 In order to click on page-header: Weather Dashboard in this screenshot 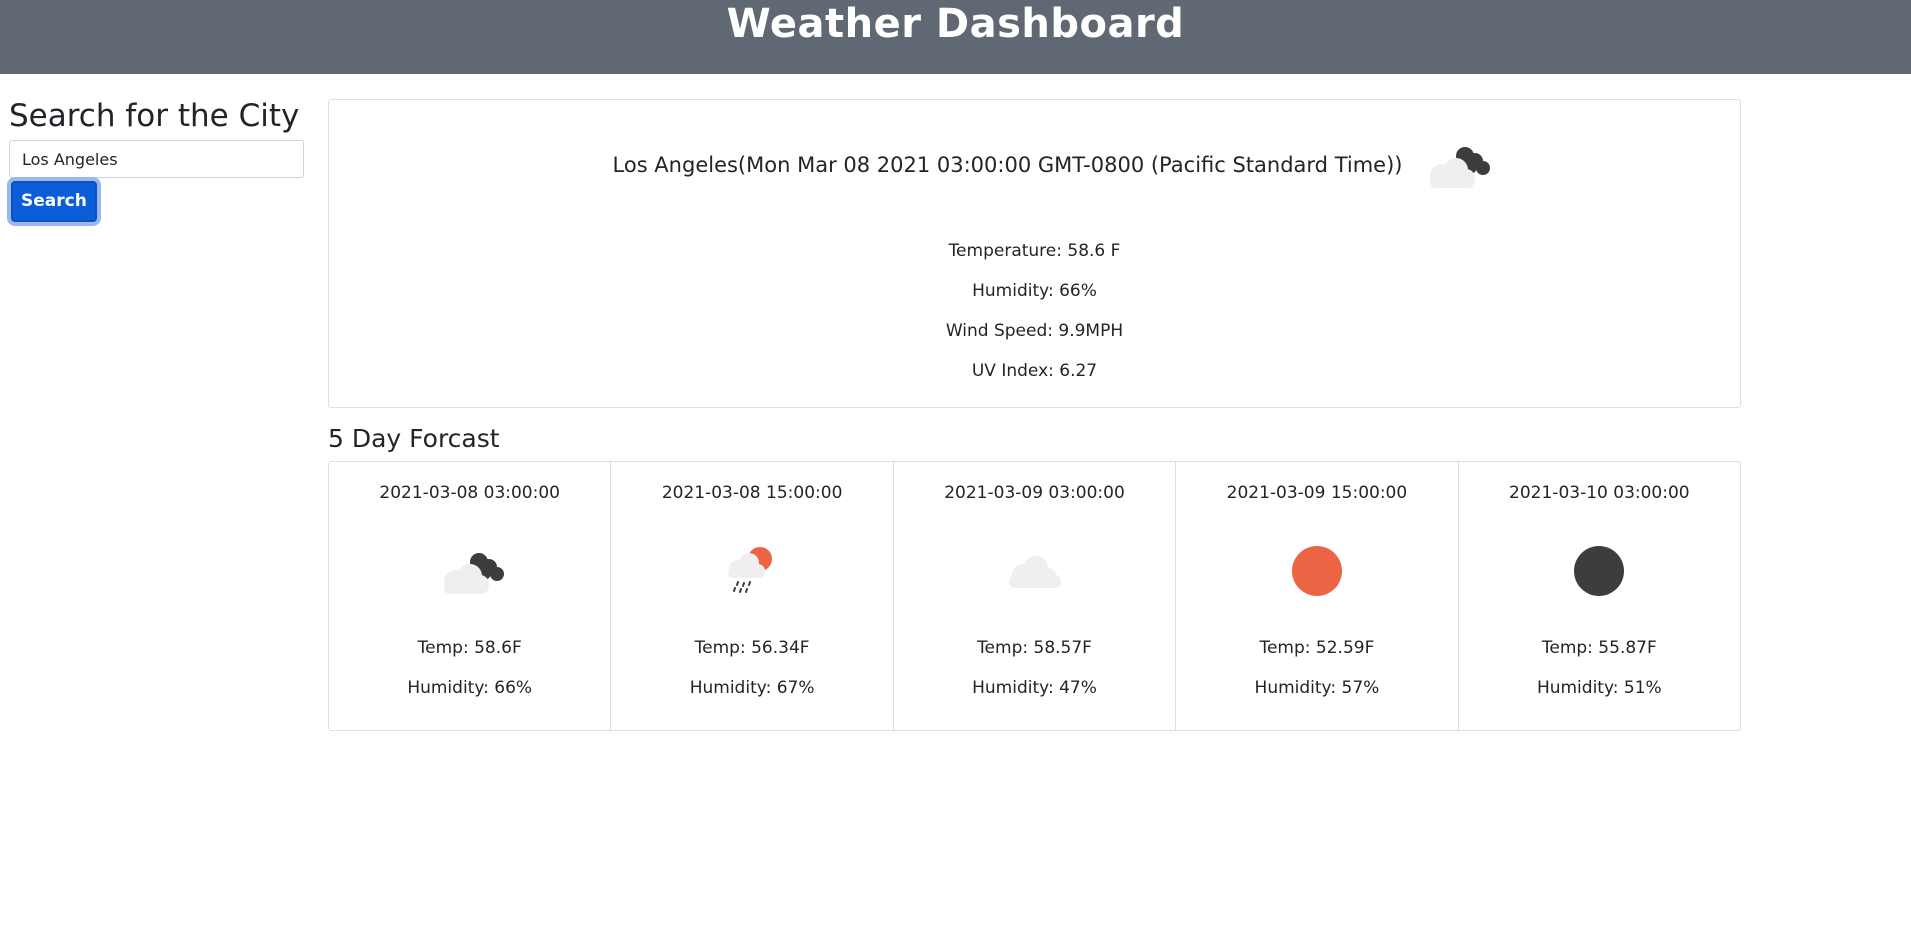, I will do `click(955, 37)`.